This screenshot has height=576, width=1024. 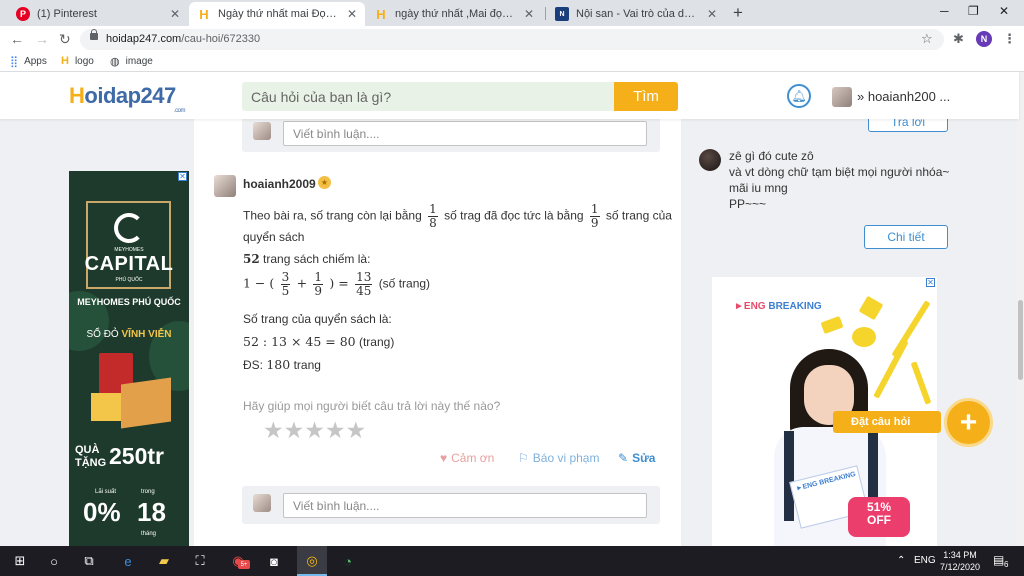 I want to click on new-tab-plus-icon: +, so click(x=738, y=13).